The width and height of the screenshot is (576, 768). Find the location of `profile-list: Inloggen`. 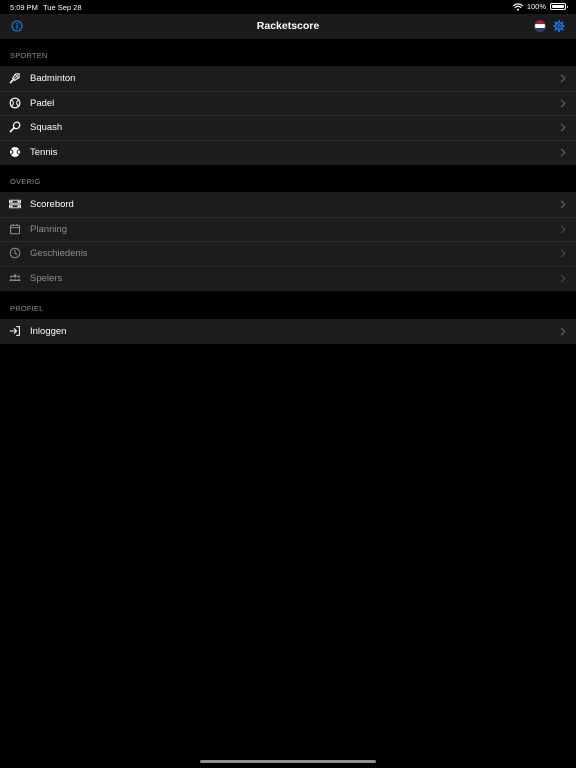

profile-list: Inloggen is located at coordinates (288, 331).